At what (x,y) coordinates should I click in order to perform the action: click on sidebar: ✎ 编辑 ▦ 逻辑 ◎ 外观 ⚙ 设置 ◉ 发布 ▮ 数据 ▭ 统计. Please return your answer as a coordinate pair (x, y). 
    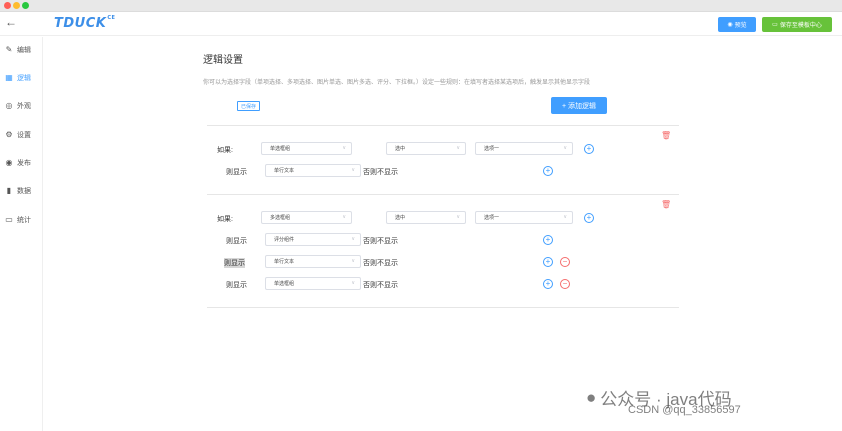
    Looking at the image, I should click on (21, 234).